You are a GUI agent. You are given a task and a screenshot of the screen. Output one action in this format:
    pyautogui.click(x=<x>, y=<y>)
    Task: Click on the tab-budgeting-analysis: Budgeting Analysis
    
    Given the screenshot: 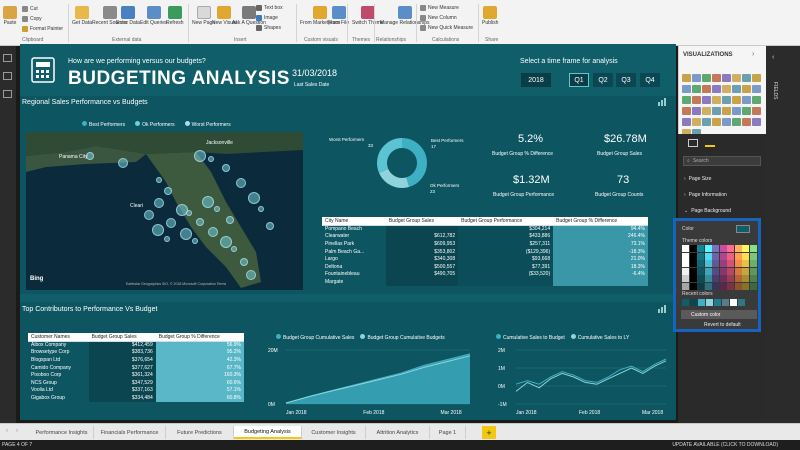 What is the action you would take?
    pyautogui.click(x=268, y=432)
    